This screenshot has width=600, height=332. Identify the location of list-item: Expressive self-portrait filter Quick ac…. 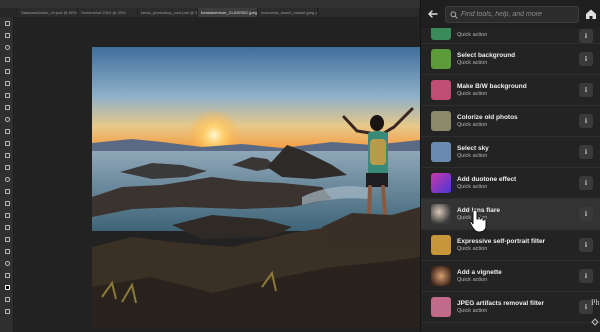
(510, 245).